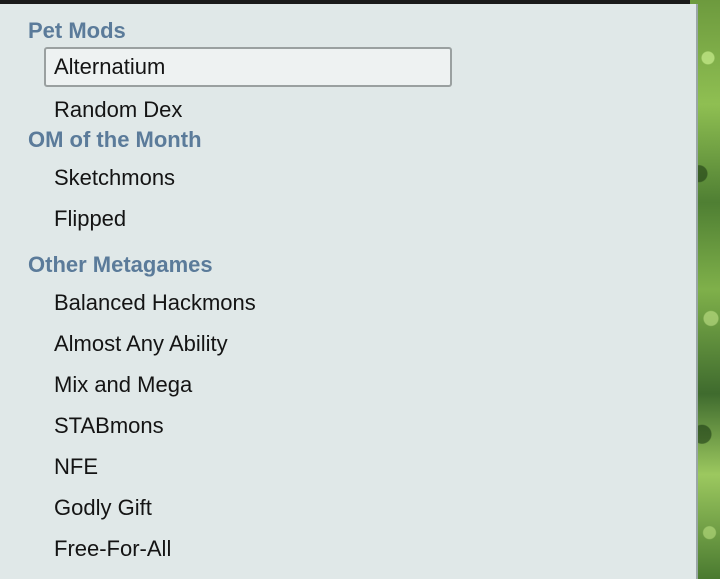 Image resolution: width=720 pixels, height=579 pixels. Describe the element at coordinates (248, 465) in the screenshot. I see `format-item-nfe: NFE` at that location.